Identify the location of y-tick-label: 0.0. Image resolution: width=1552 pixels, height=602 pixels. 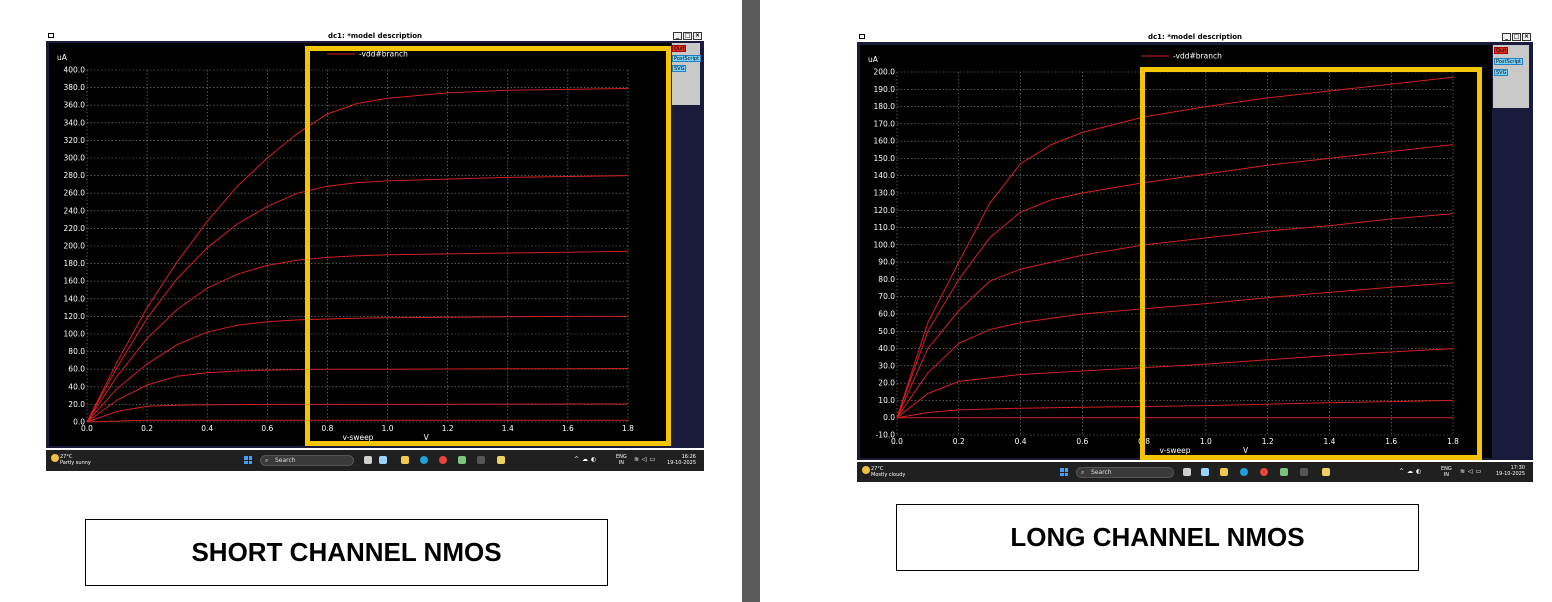
(889, 417).